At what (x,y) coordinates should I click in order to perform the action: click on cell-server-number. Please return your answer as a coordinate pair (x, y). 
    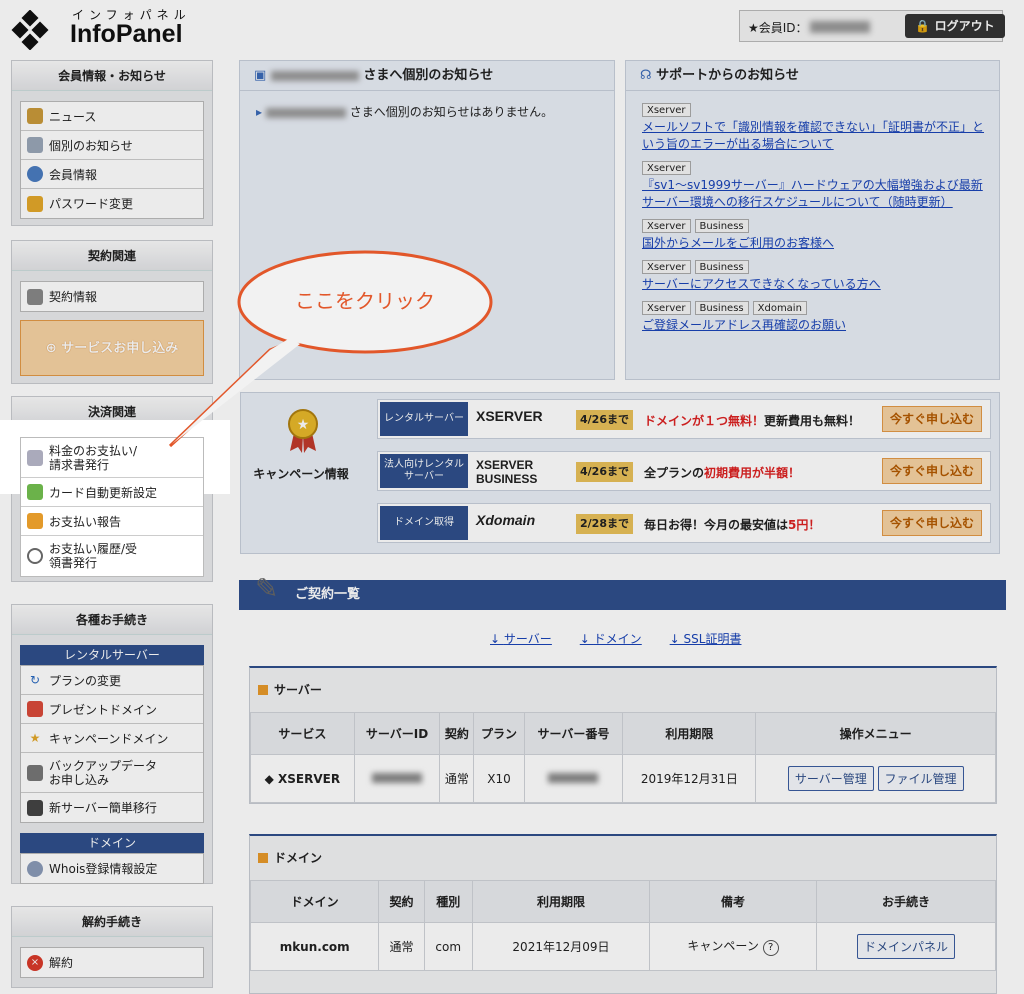
    Looking at the image, I should click on (573, 778).